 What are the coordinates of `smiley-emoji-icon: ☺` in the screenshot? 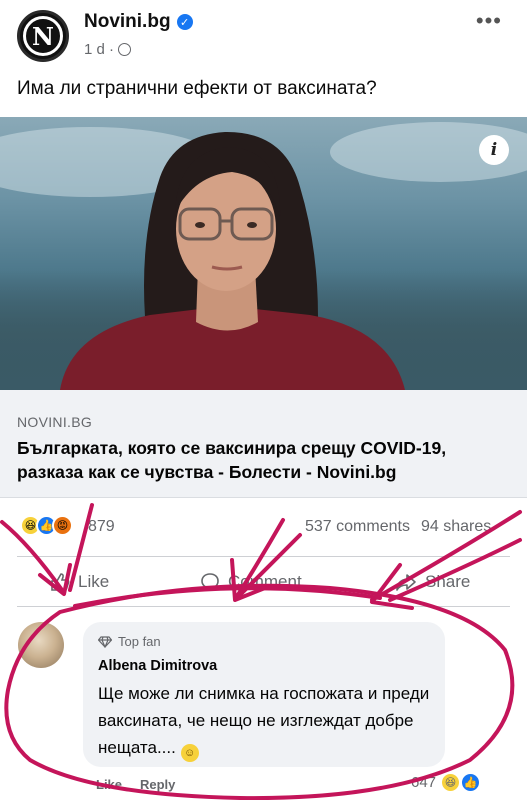 It's located at (189, 753).